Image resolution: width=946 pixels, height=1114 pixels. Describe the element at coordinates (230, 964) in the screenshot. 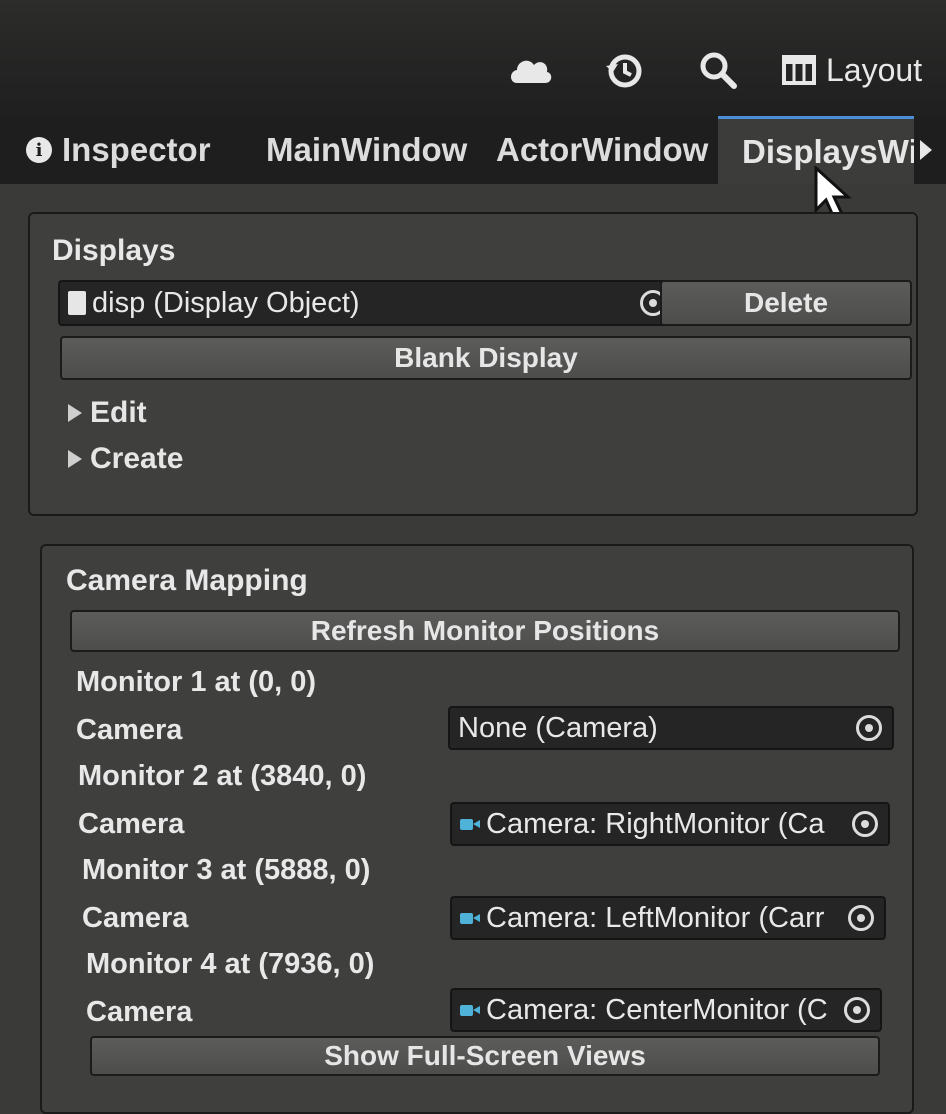

I see `monitor-label: Monitor 4 at (7936, 0)` at that location.